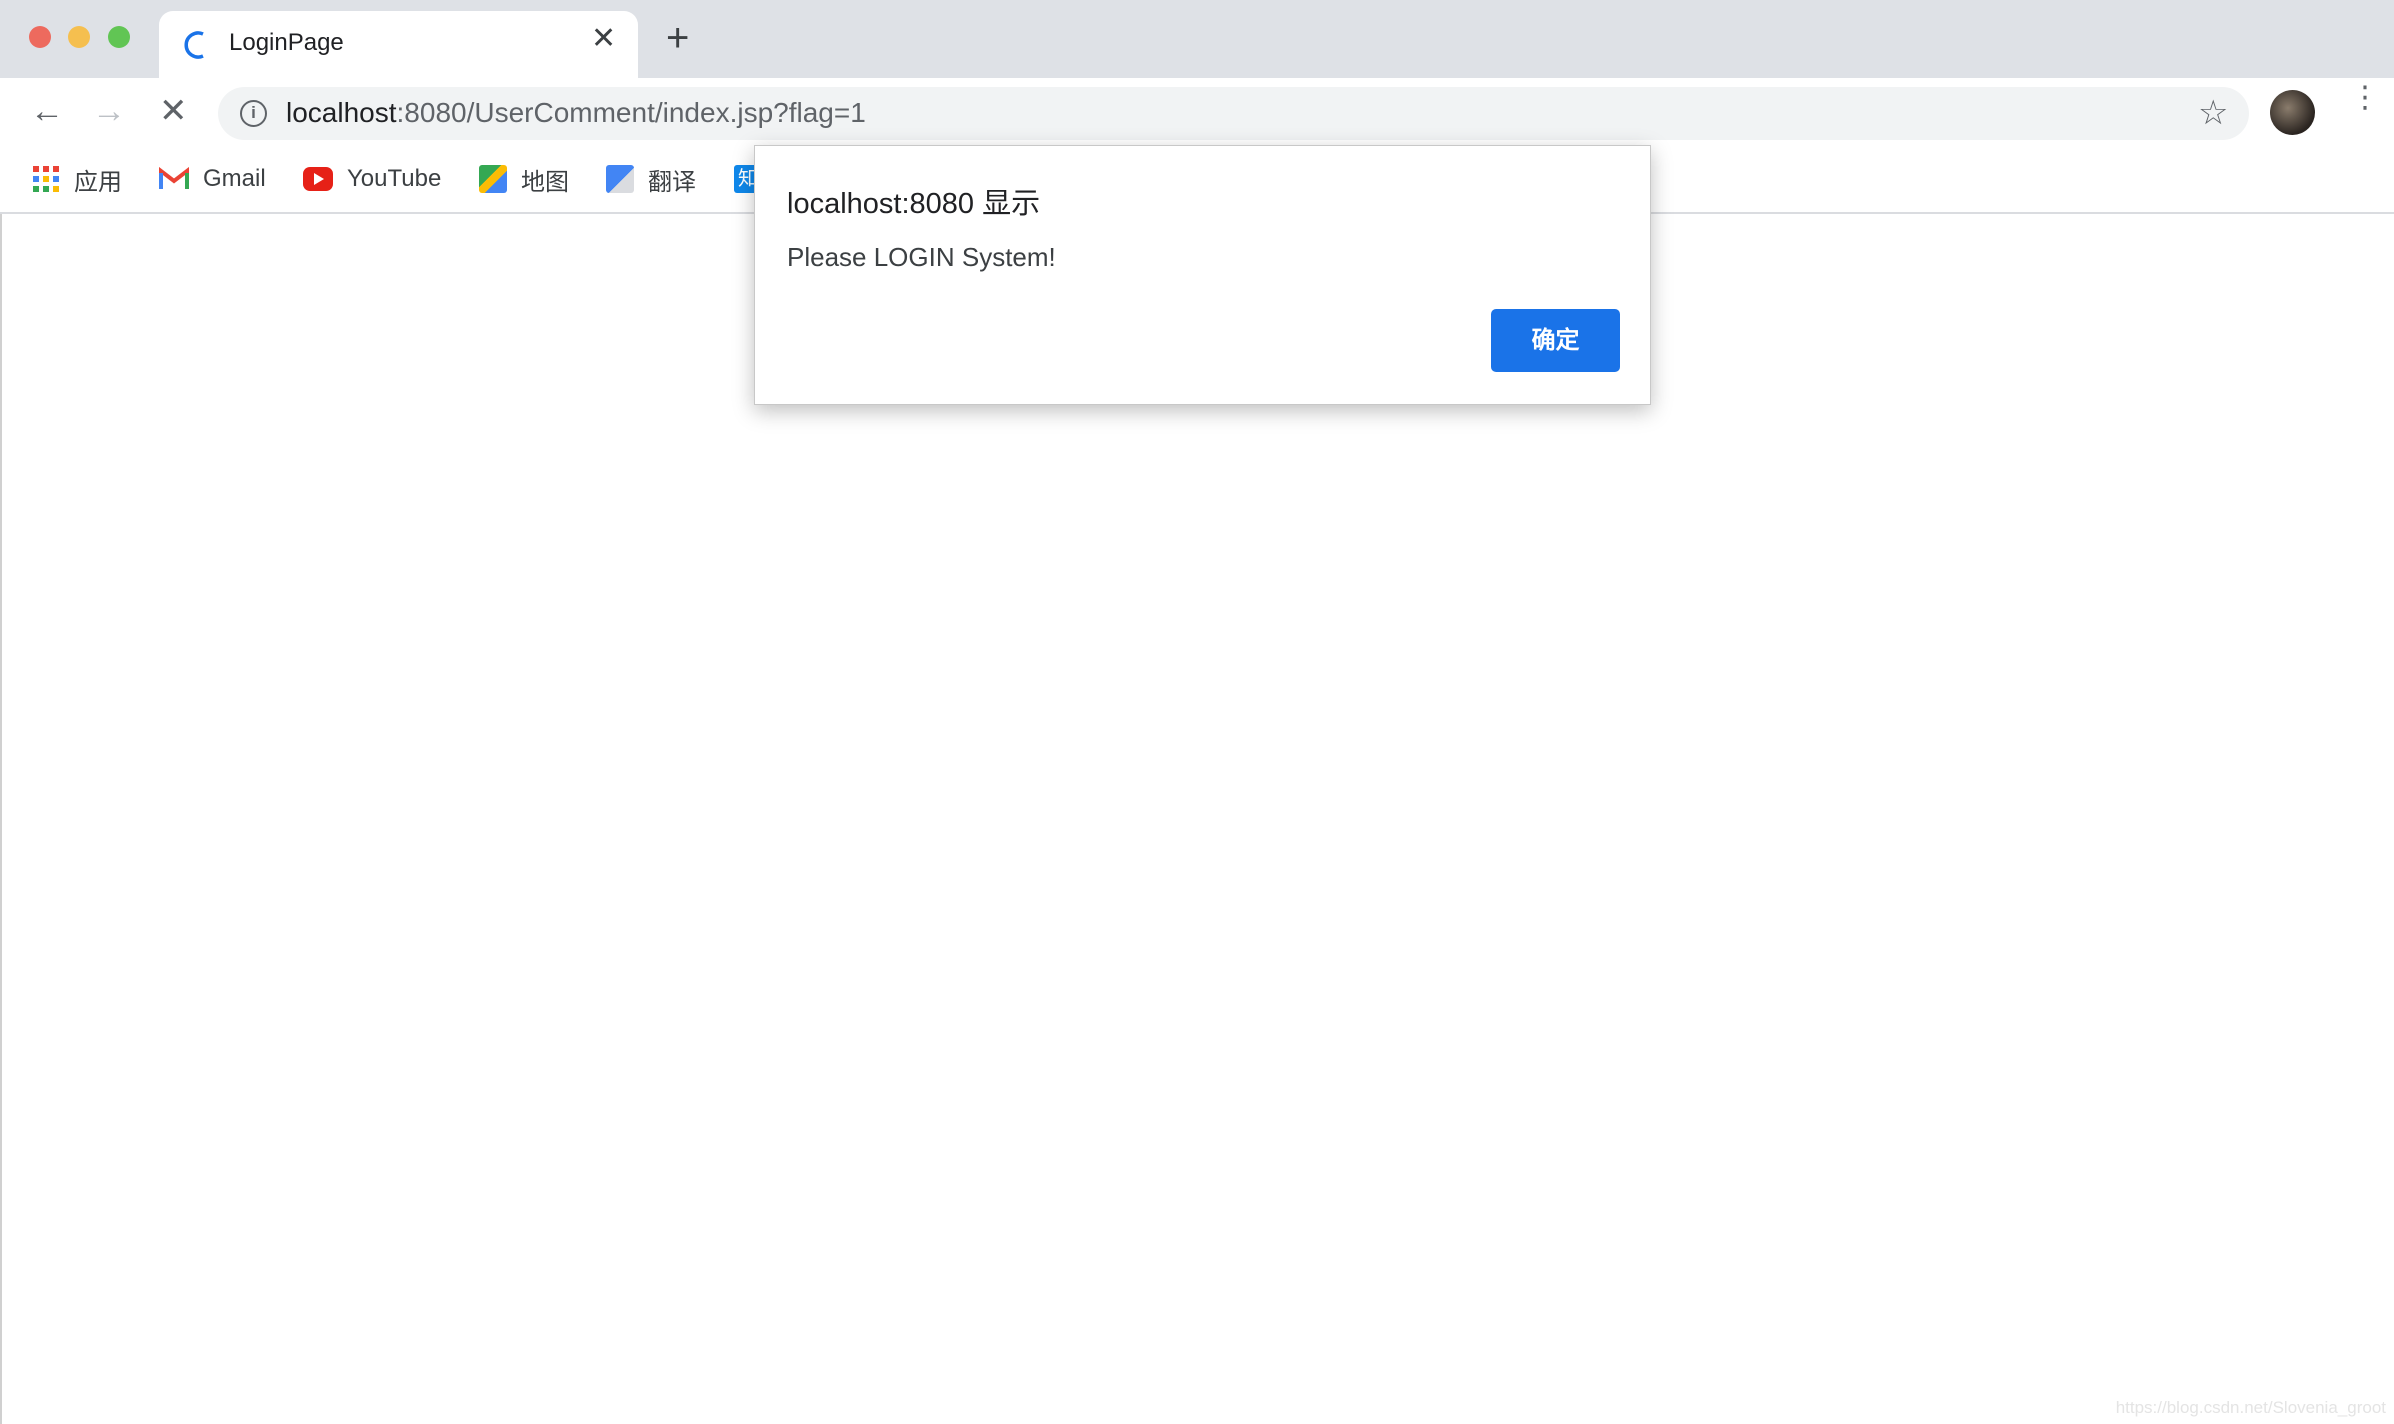 This screenshot has width=2394, height=1424. What do you see at coordinates (341, 112) in the screenshot?
I see `url-host: localhost` at bounding box center [341, 112].